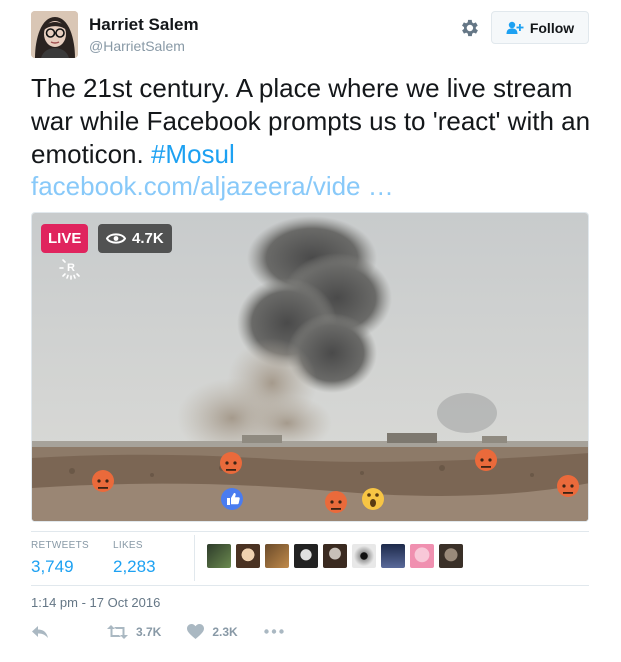  Describe the element at coordinates (65, 238) in the screenshot. I see `live-badge: LIVE` at that location.